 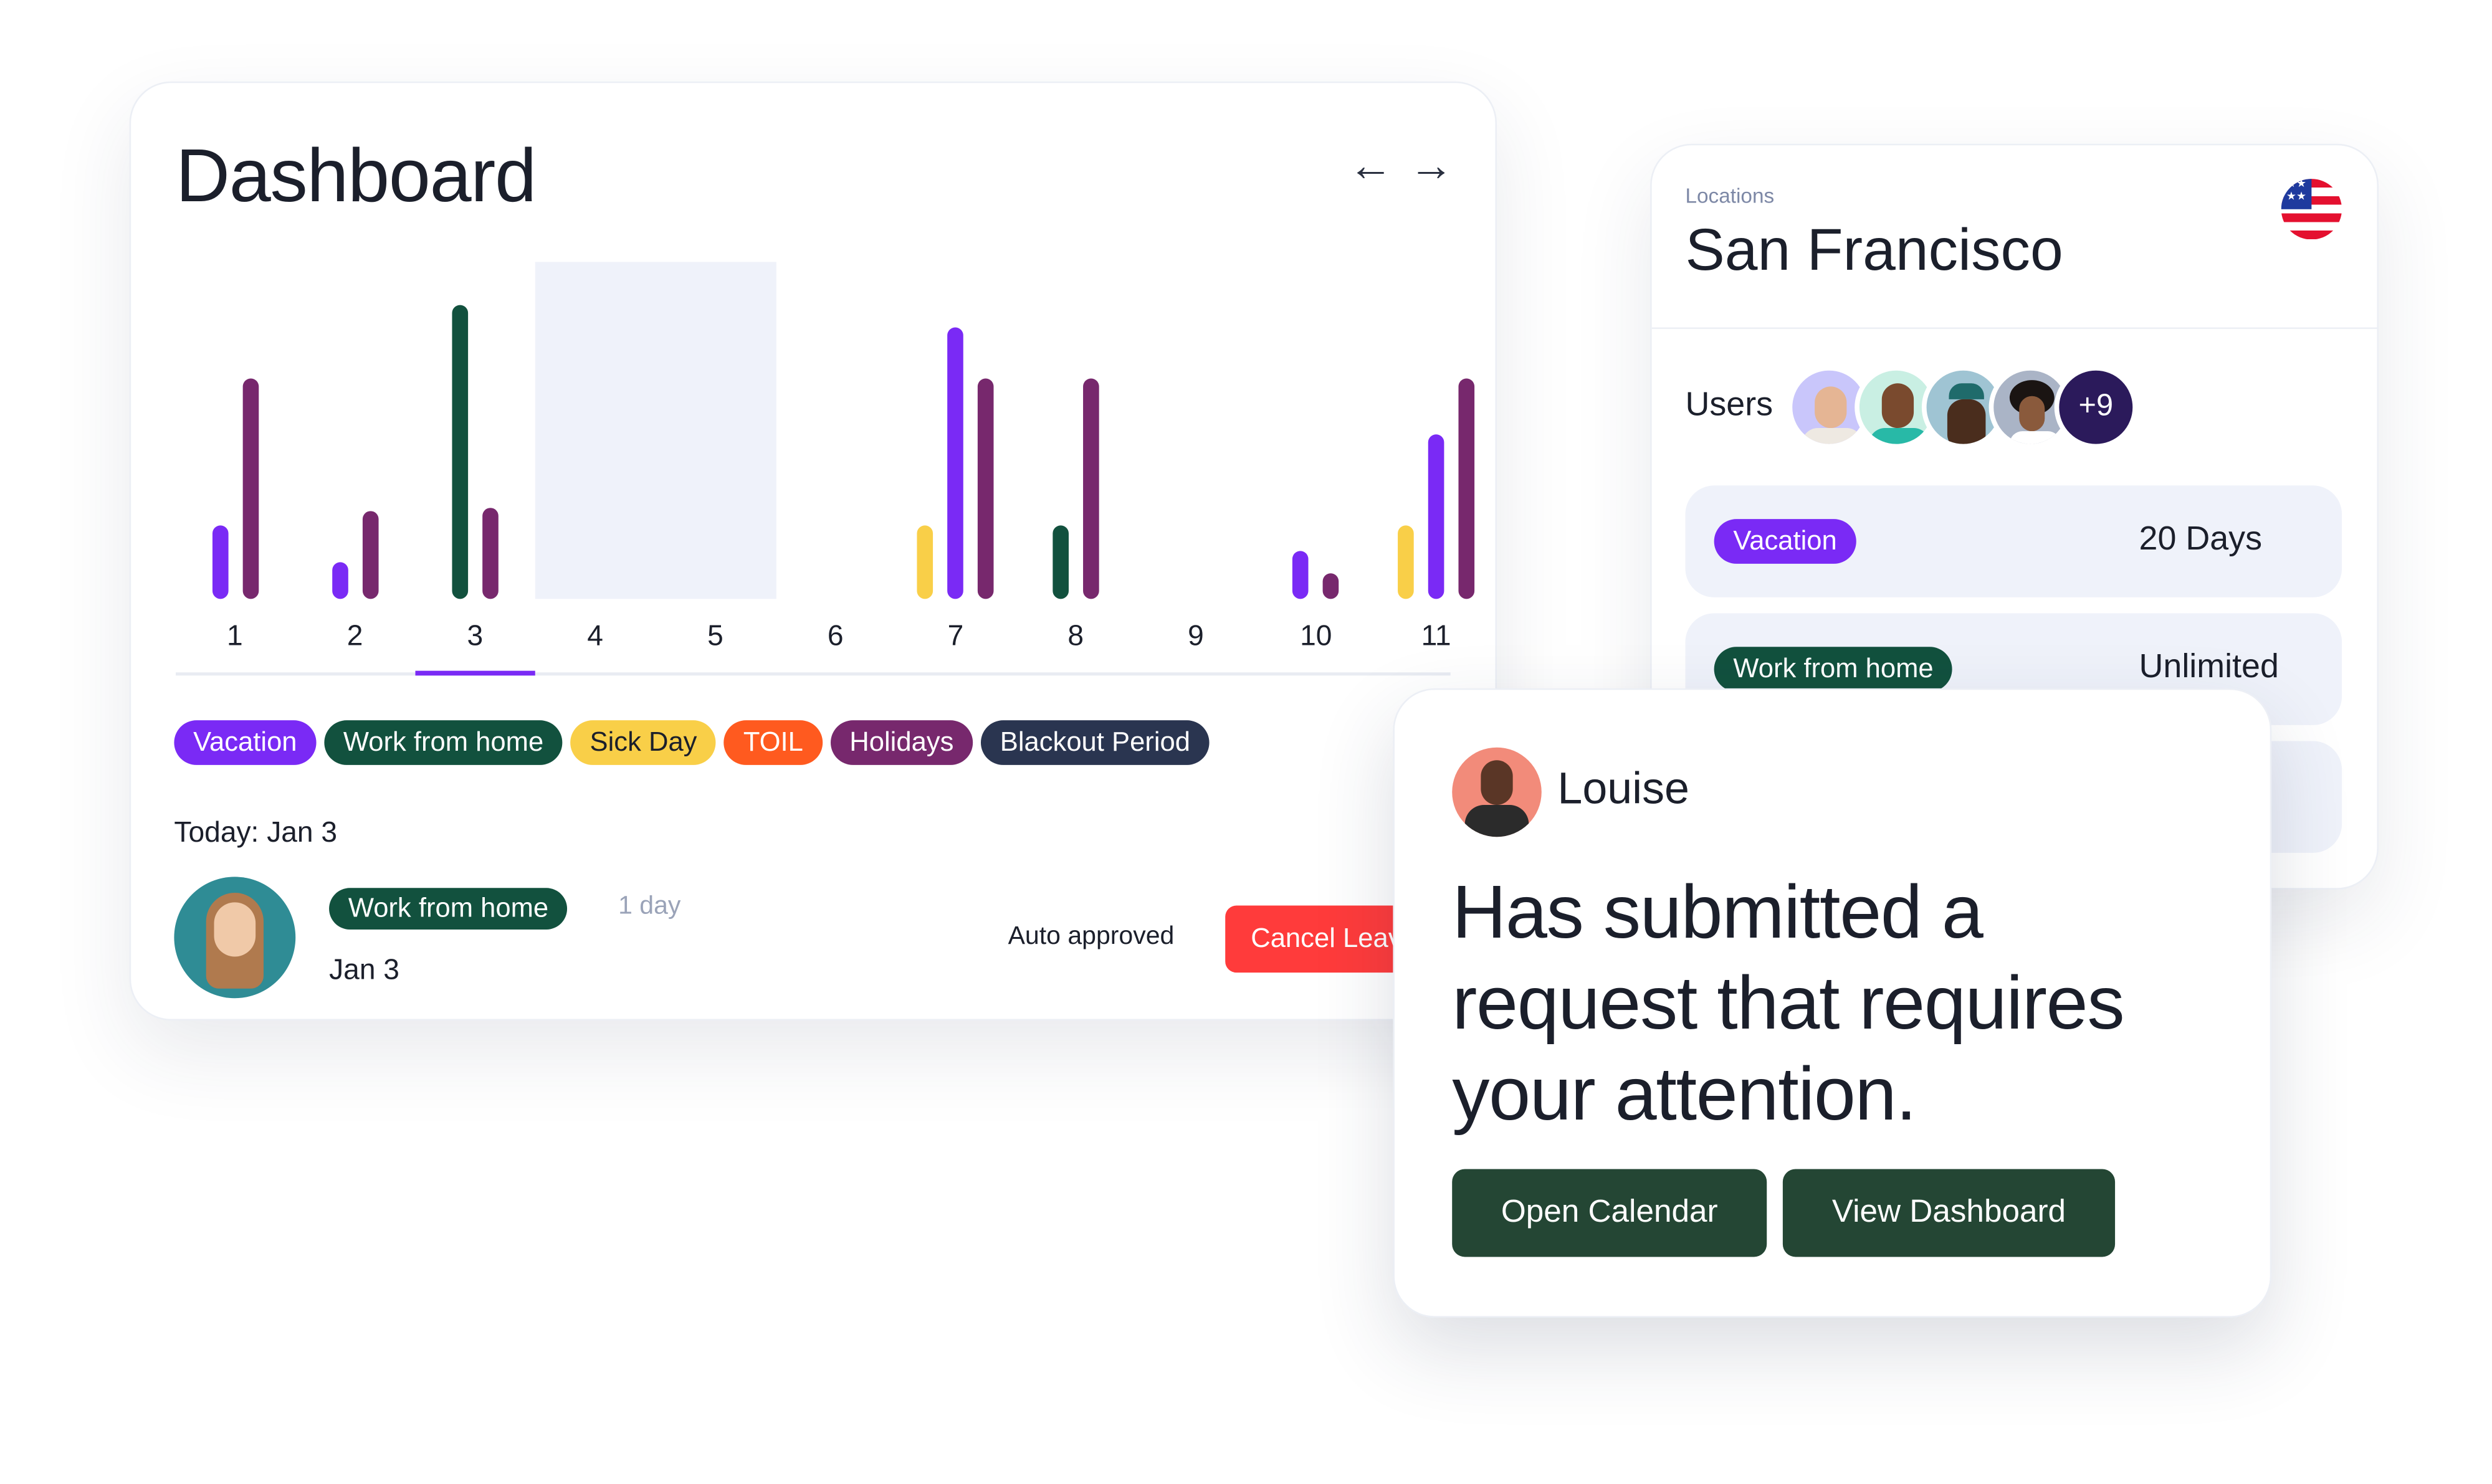 What do you see at coordinates (340, 580) in the screenshot?
I see `bar-2-vacation` at bounding box center [340, 580].